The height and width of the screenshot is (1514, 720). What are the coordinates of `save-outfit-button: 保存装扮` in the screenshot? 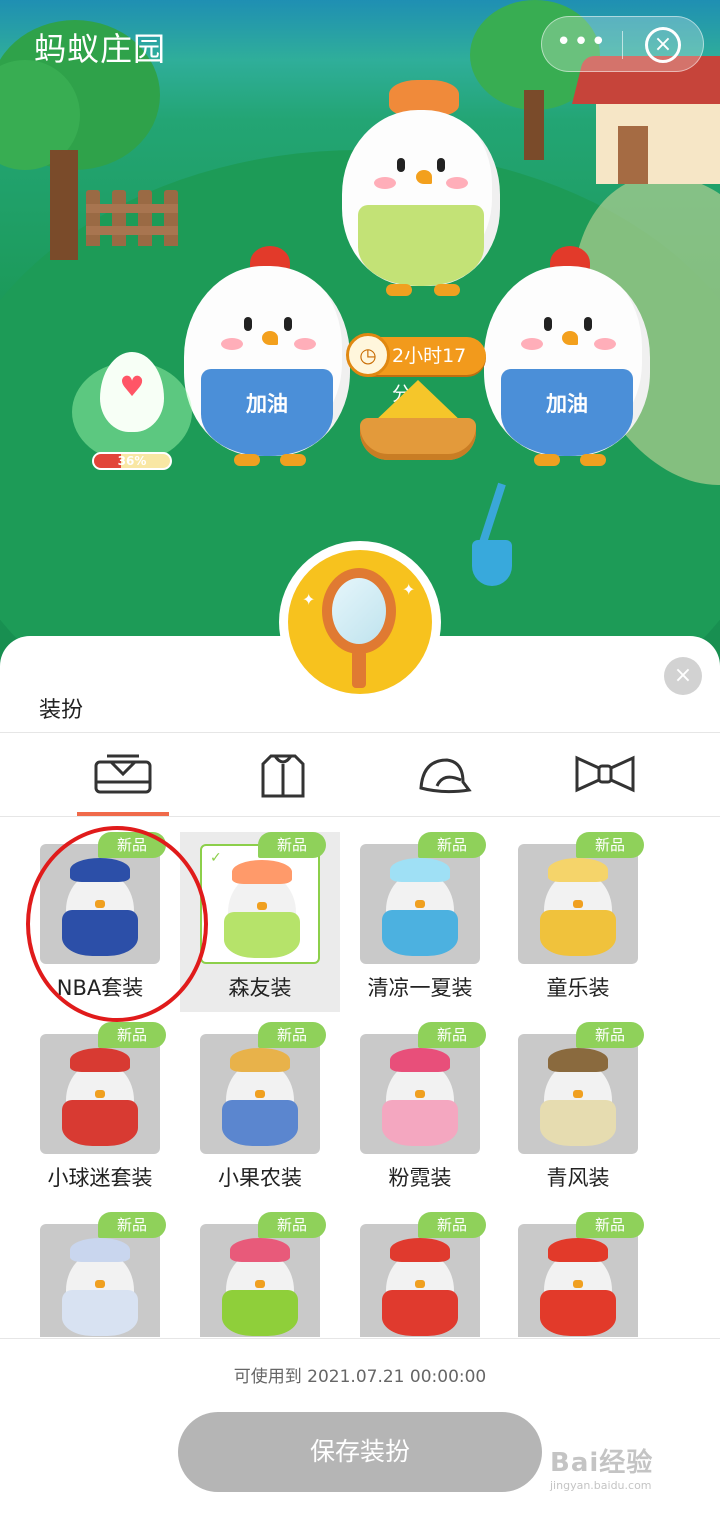 It's located at (360, 1452).